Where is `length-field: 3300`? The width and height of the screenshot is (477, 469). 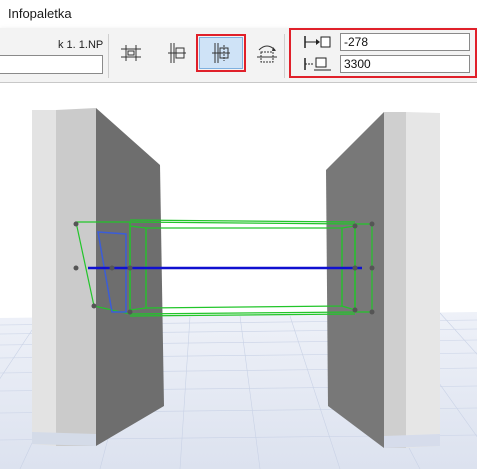
length-field: 3300 is located at coordinates (405, 64).